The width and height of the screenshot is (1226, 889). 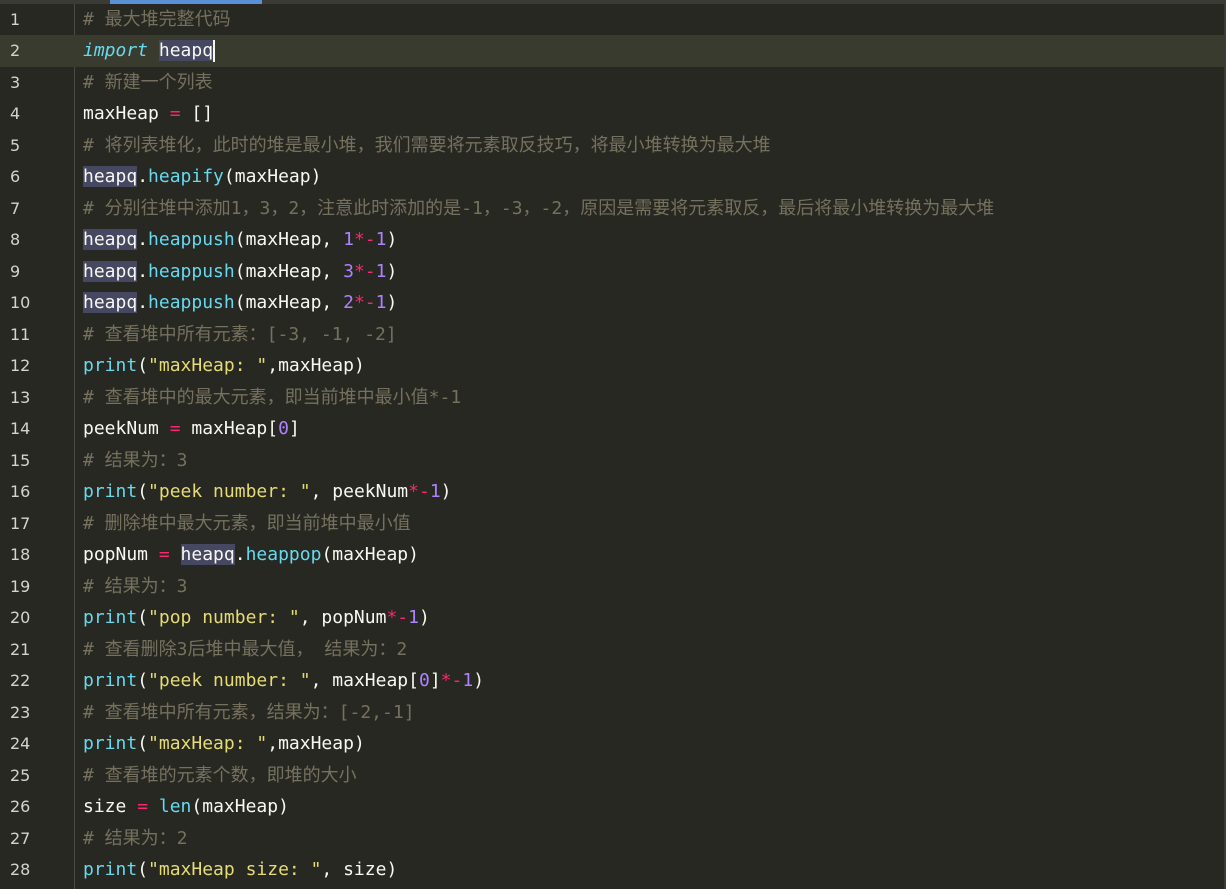 I want to click on line-number: 22, so click(x=20, y=680).